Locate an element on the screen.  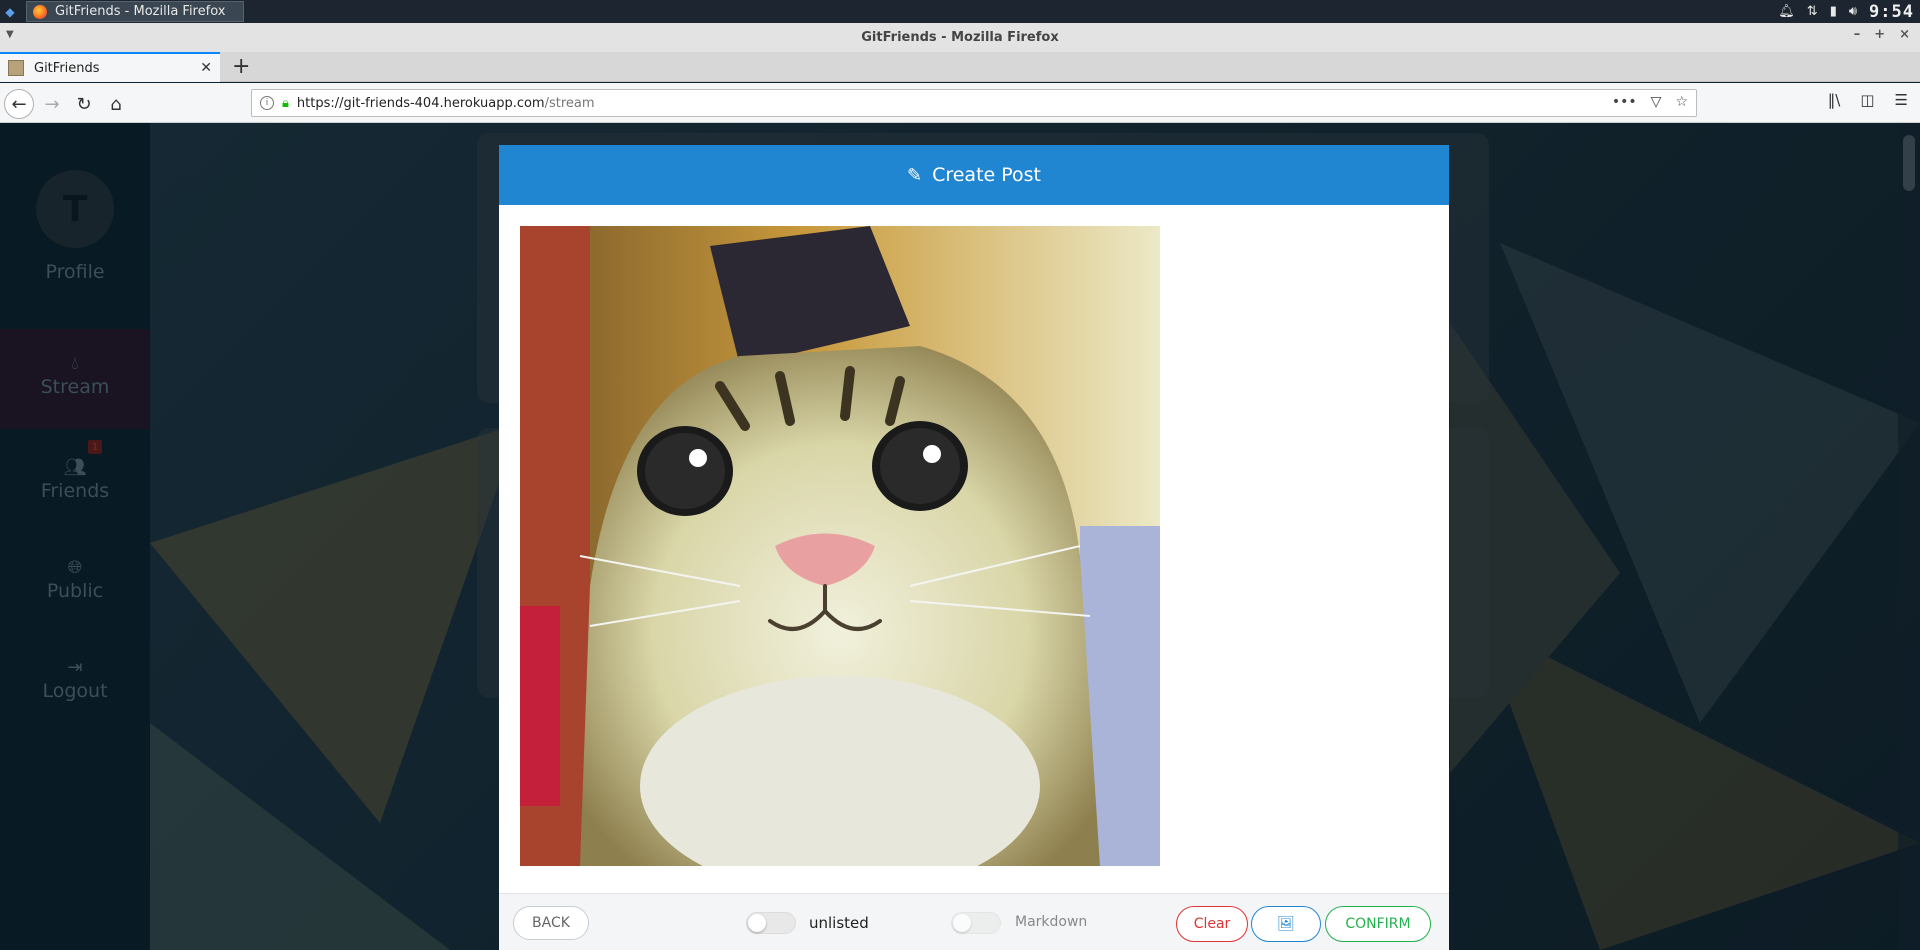
taskbar-window-button: GitFriends - Mozilla Firefox is located at coordinates (135, 11).